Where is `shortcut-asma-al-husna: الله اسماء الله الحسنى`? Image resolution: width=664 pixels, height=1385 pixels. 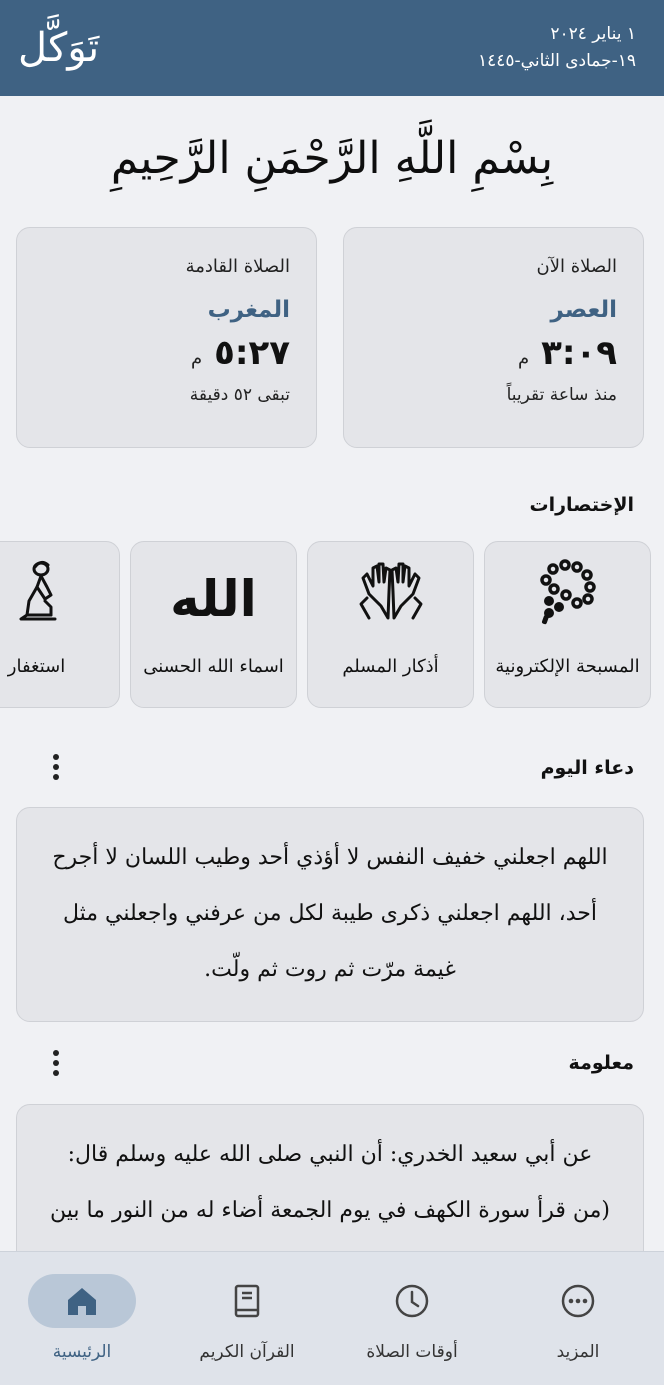
shortcut-asma-al-husna: الله اسماء الله الحسنى is located at coordinates (213, 624).